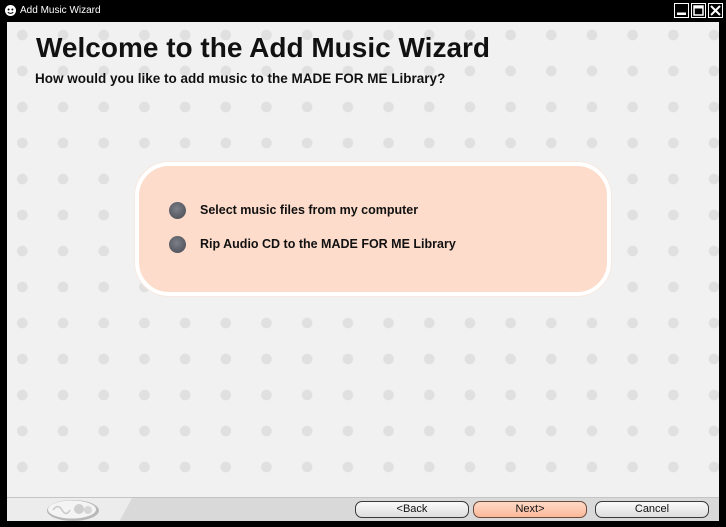  Describe the element at coordinates (363, 11) in the screenshot. I see `title-bar: Add Music Wizard` at that location.